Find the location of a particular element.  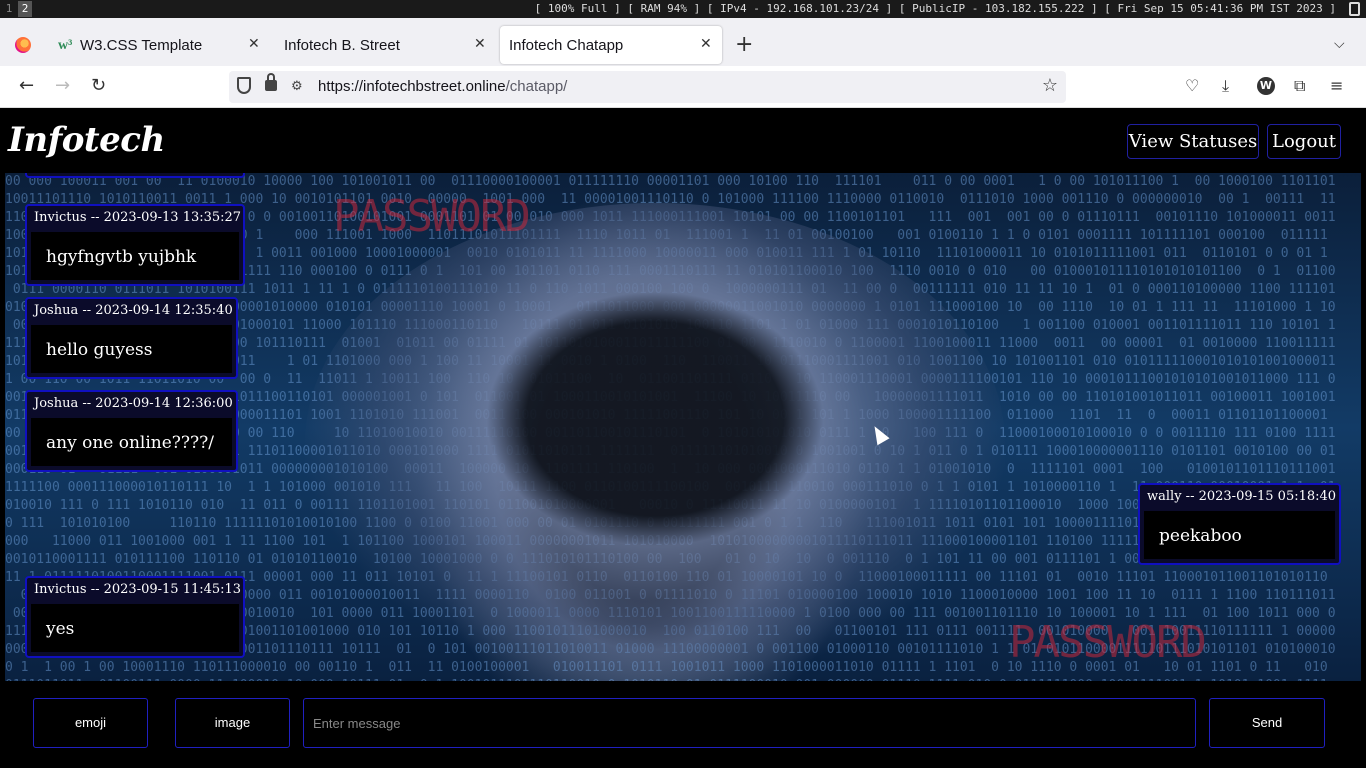

pocket-icon: ♡ is located at coordinates (1192, 86).